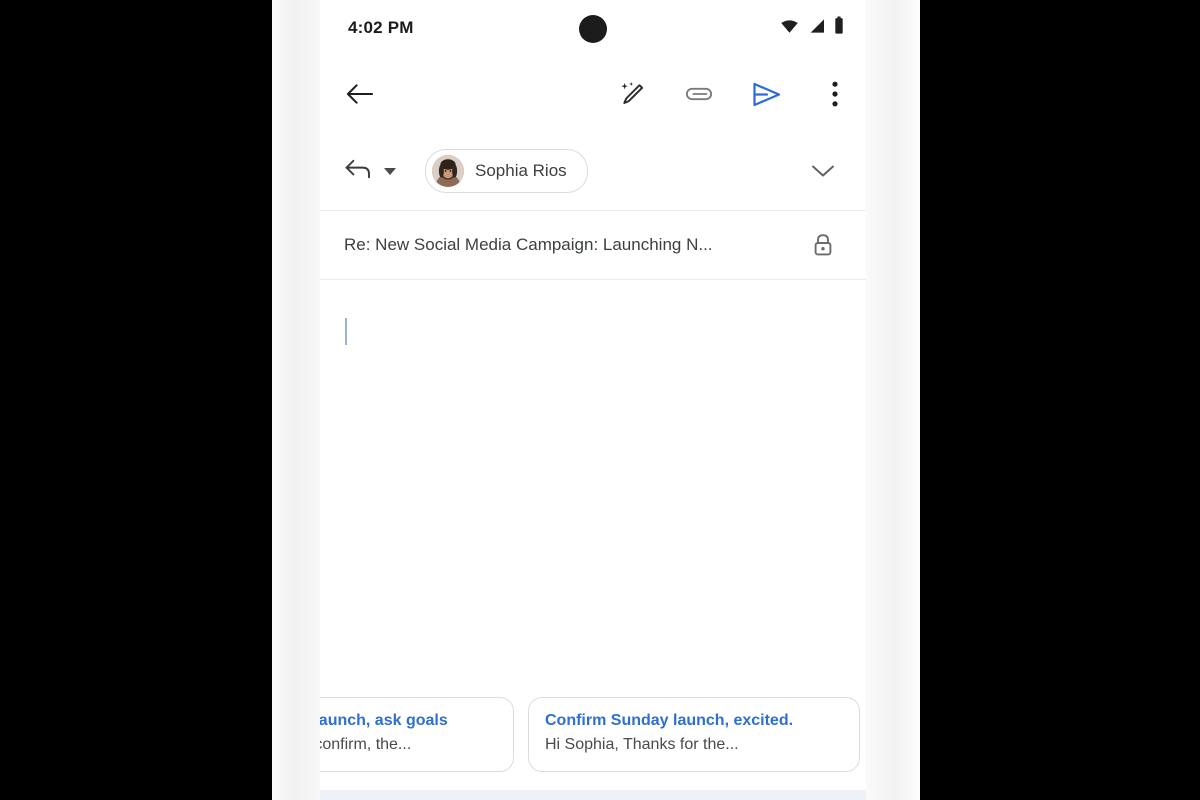 The height and width of the screenshot is (800, 1200). What do you see at coordinates (346, 331) in the screenshot?
I see `text-cursor` at bounding box center [346, 331].